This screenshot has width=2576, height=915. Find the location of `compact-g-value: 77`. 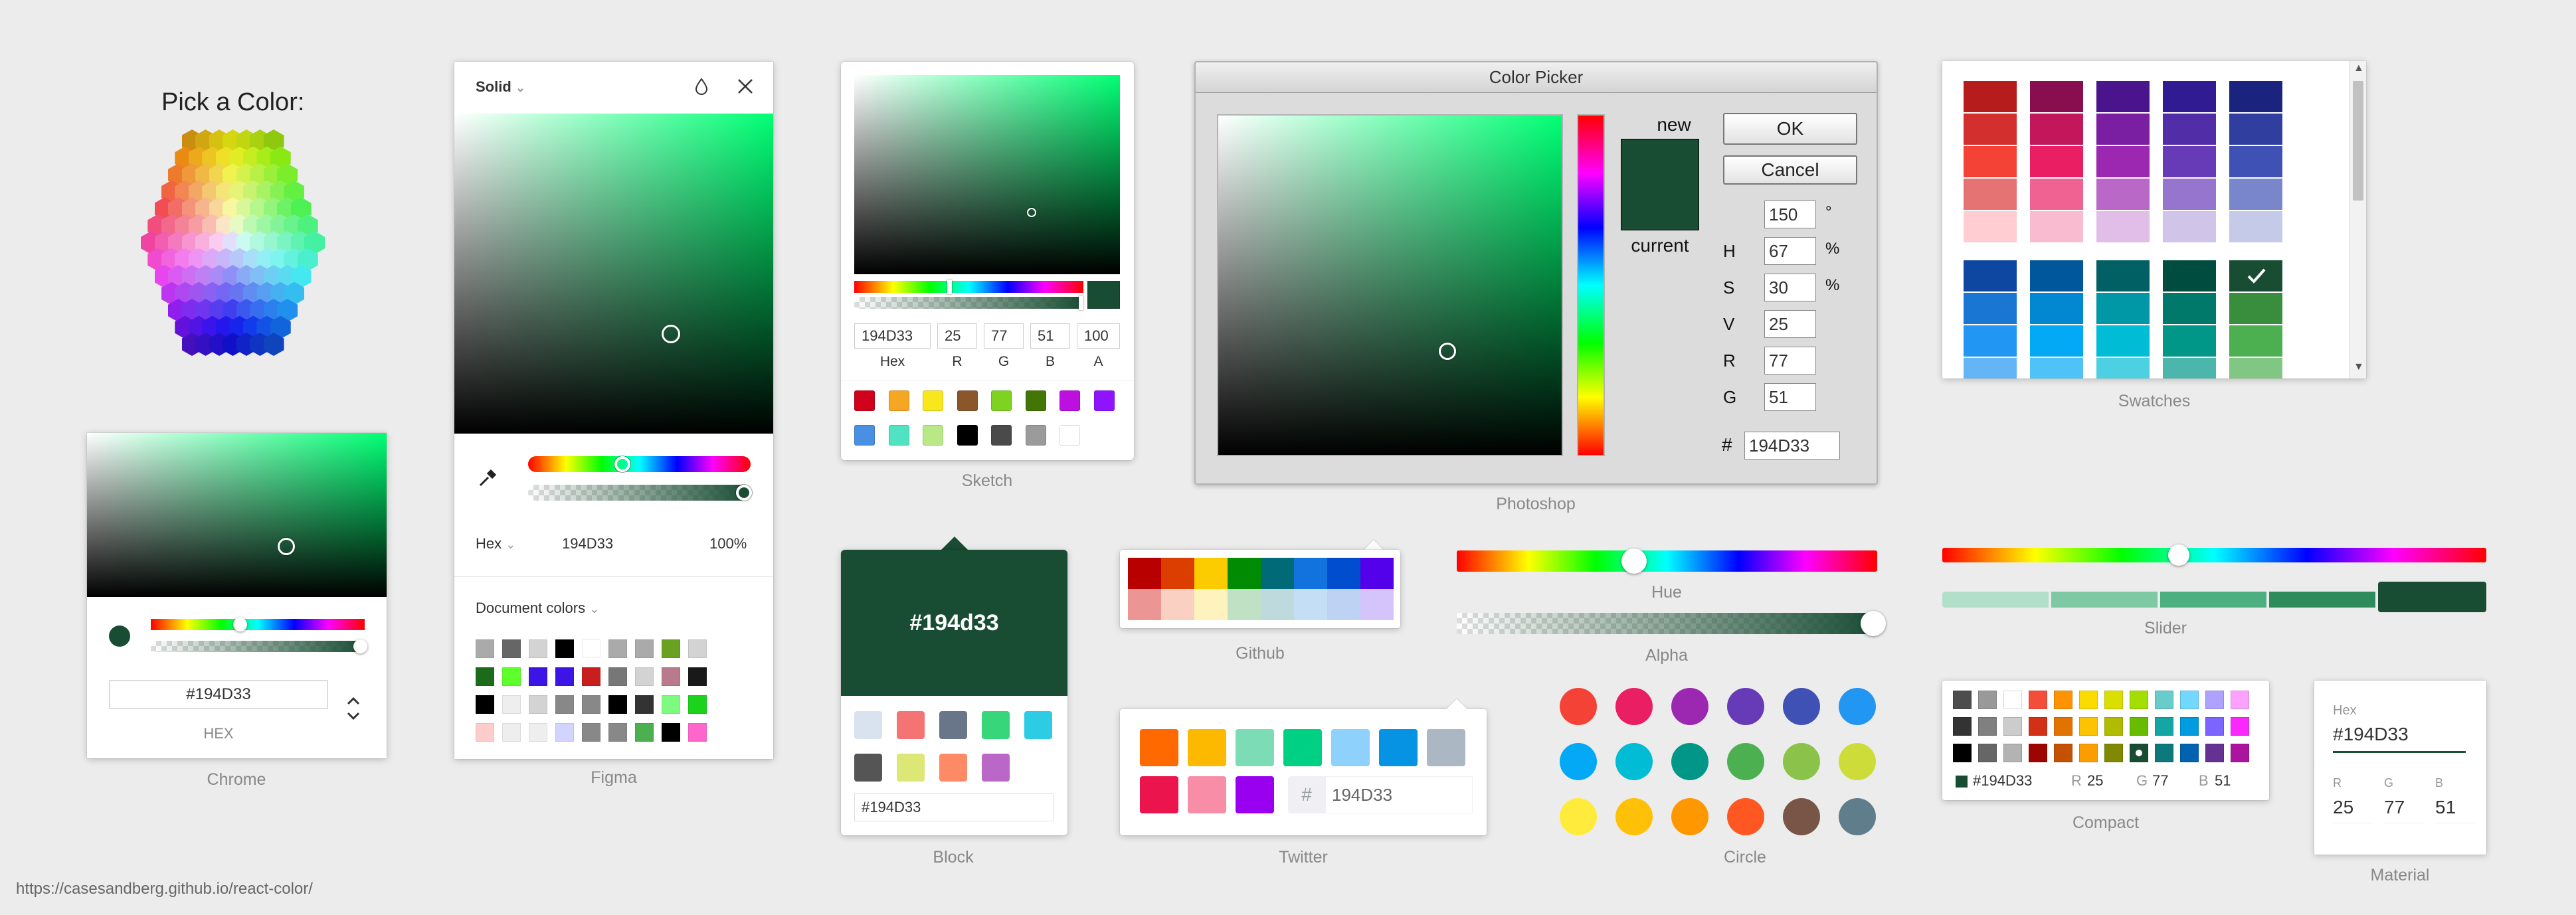

compact-g-value: 77 is located at coordinates (2160, 781).